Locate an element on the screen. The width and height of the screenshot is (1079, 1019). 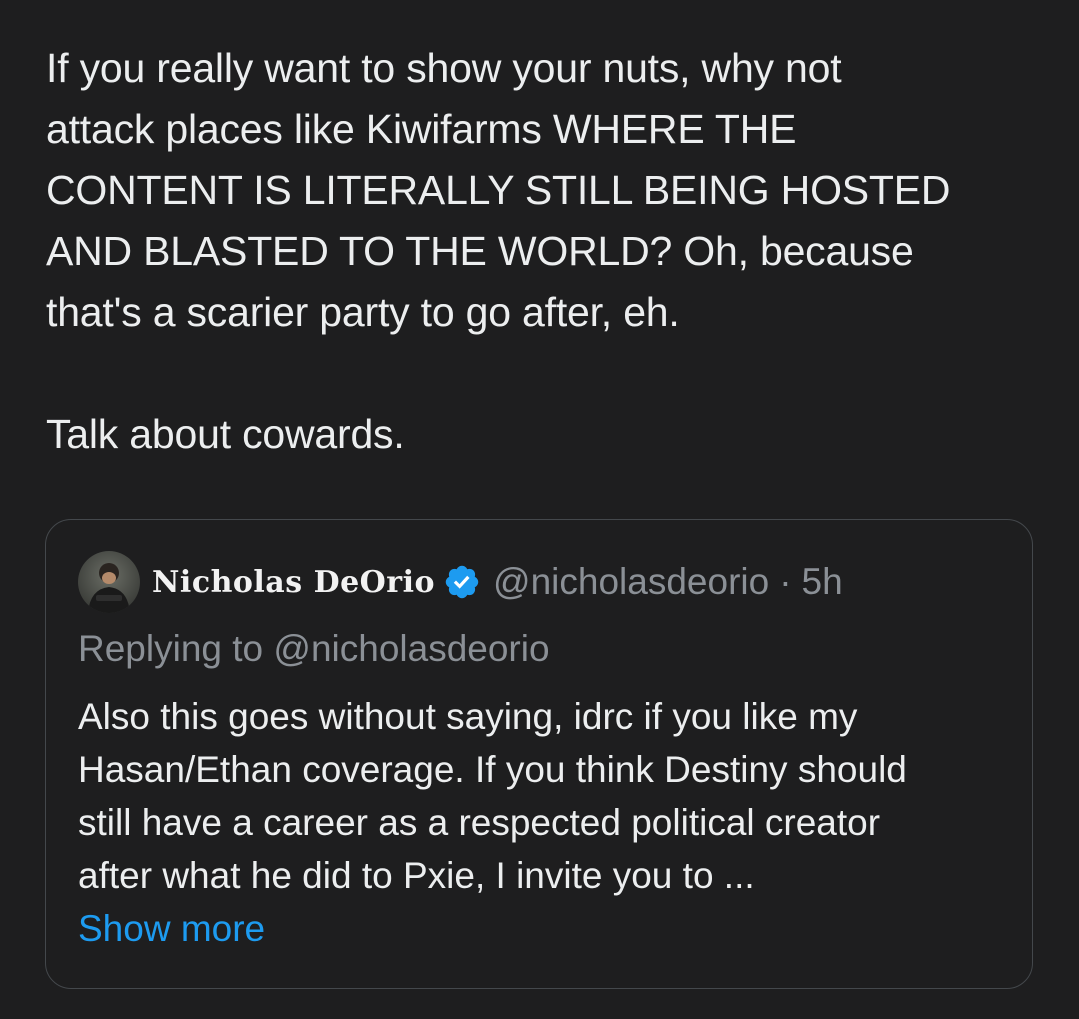
tweet-closing-line: Talk about cowards. is located at coordinates (225, 434).